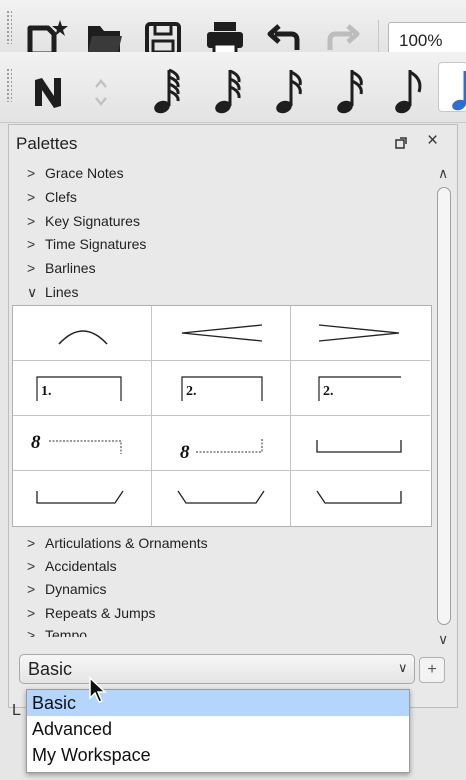  I want to click on 64th-note-icon, so click(167, 91).